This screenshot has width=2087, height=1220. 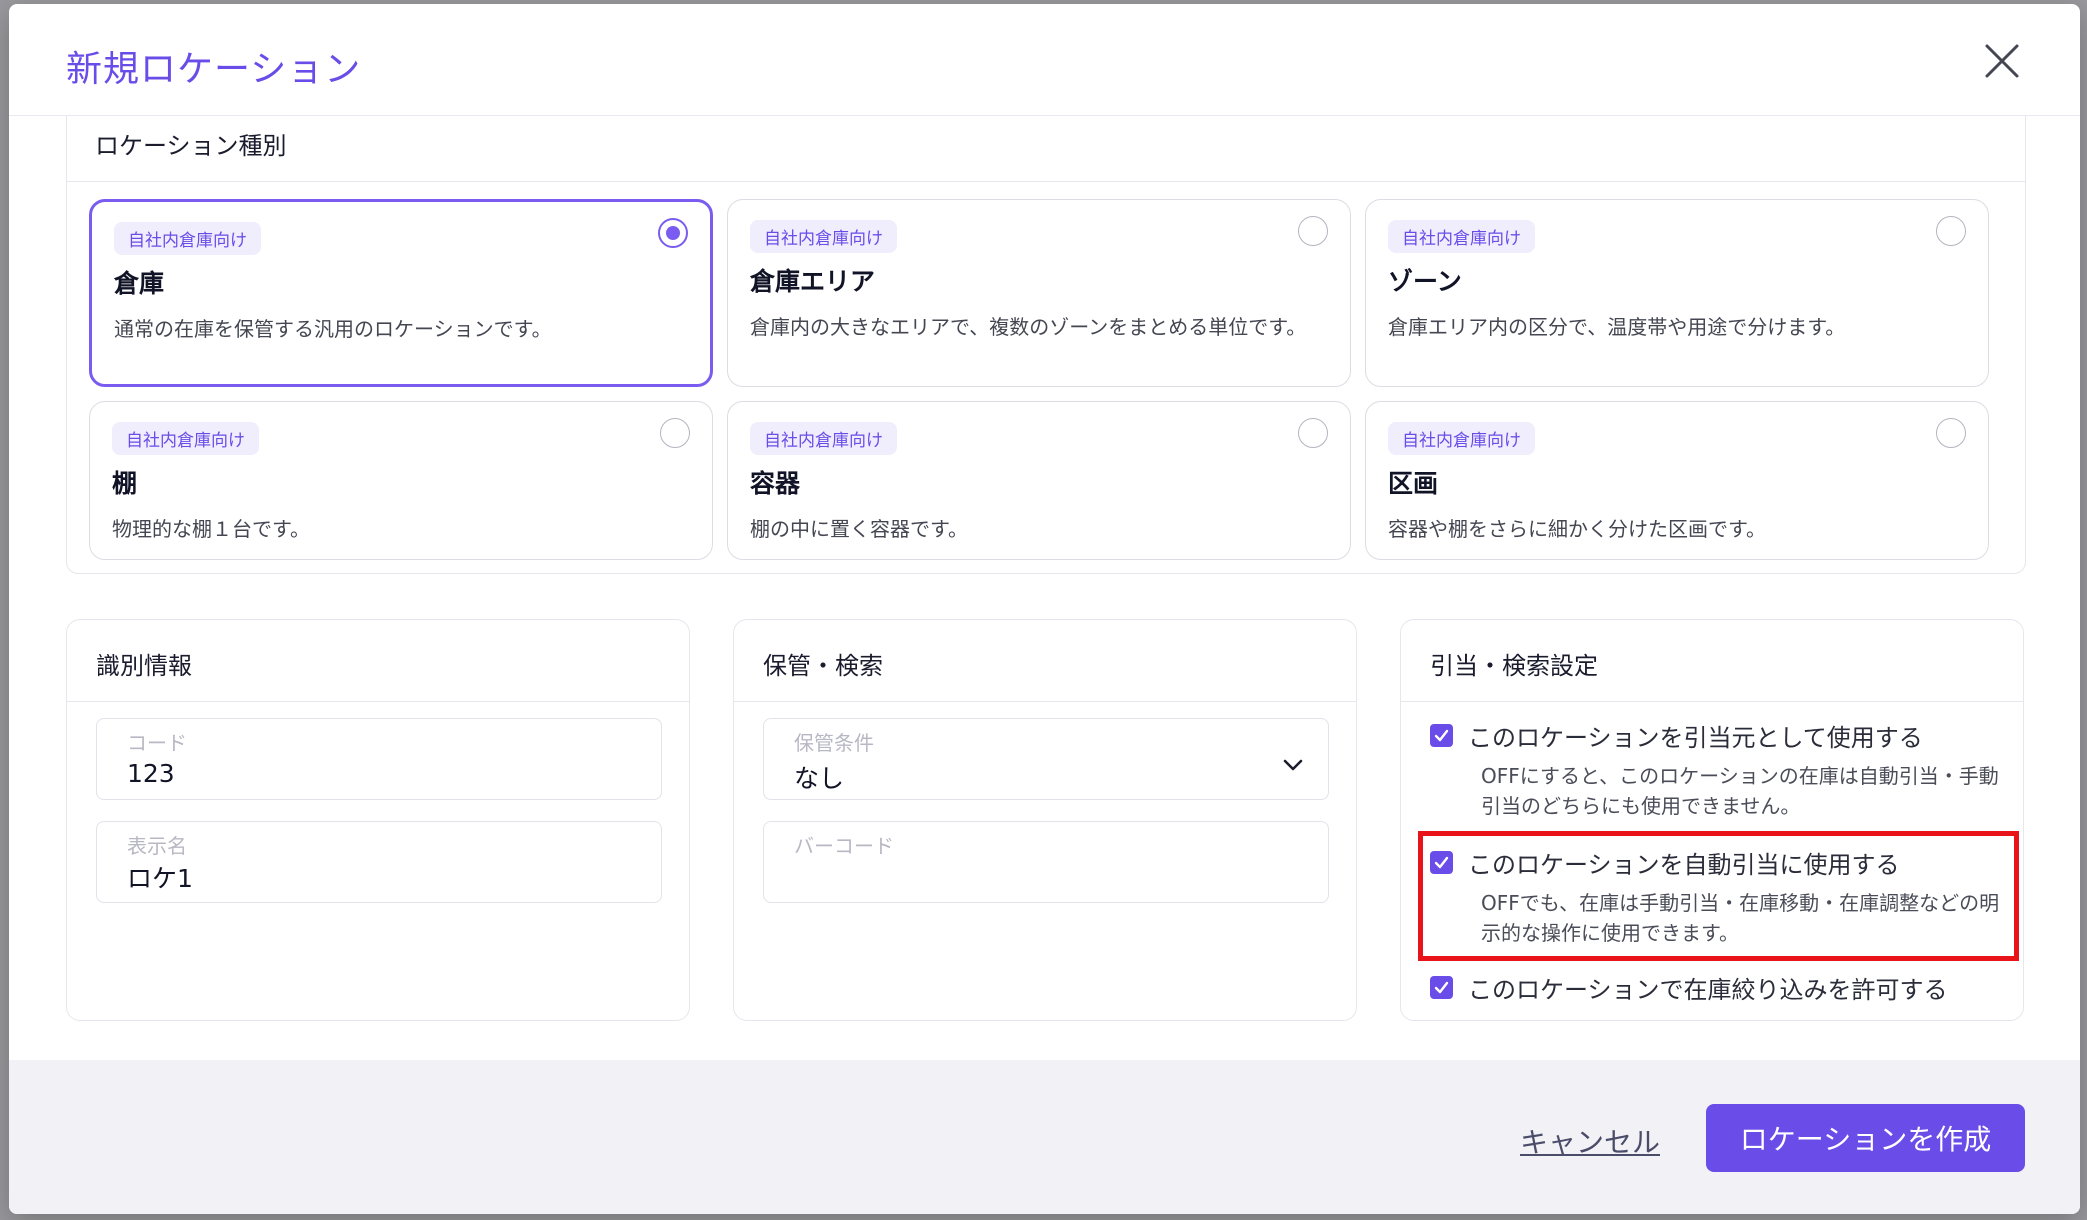 I want to click on auto-allocation-checkbox, so click(x=1441, y=862).